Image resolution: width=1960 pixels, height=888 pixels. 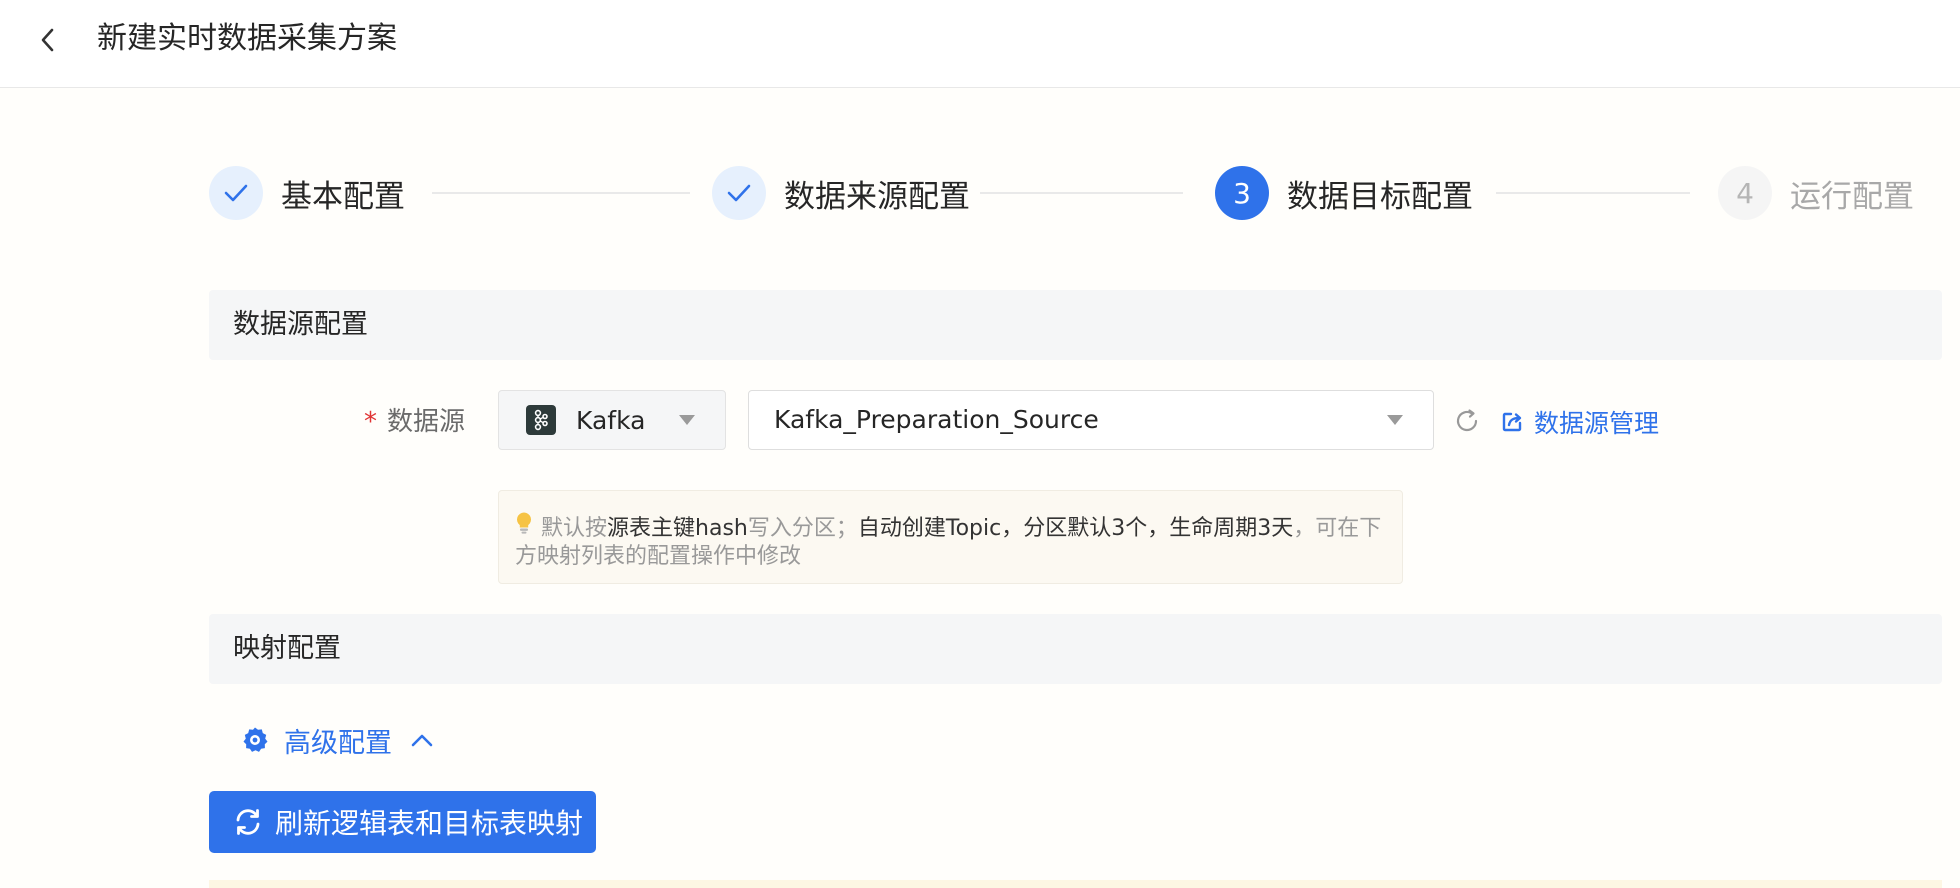 I want to click on steps-bar: 基本配置 数据来源配置 3 数据目标配置 4 运行配置, so click(x=1069, y=193).